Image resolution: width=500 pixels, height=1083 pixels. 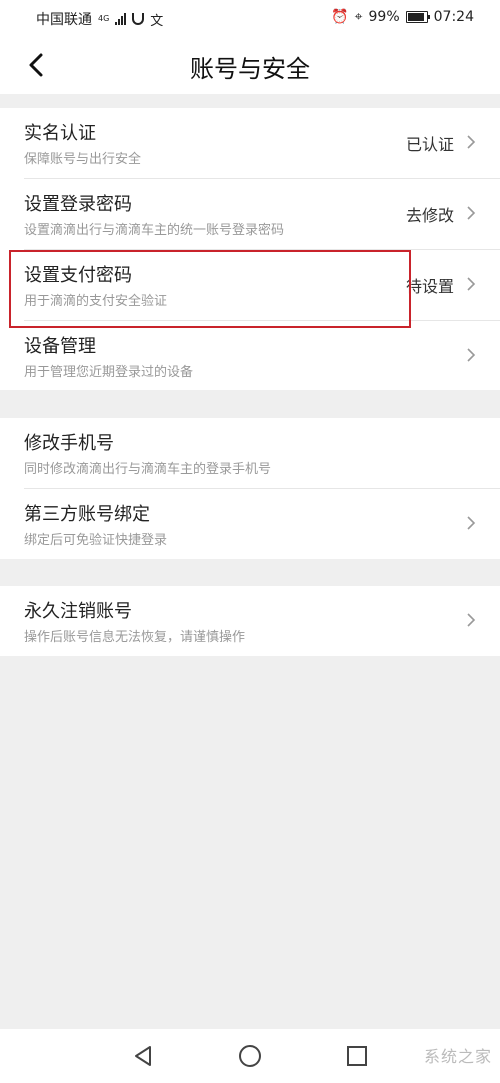 I want to click on app-notification-icon: 文, so click(x=157, y=21).